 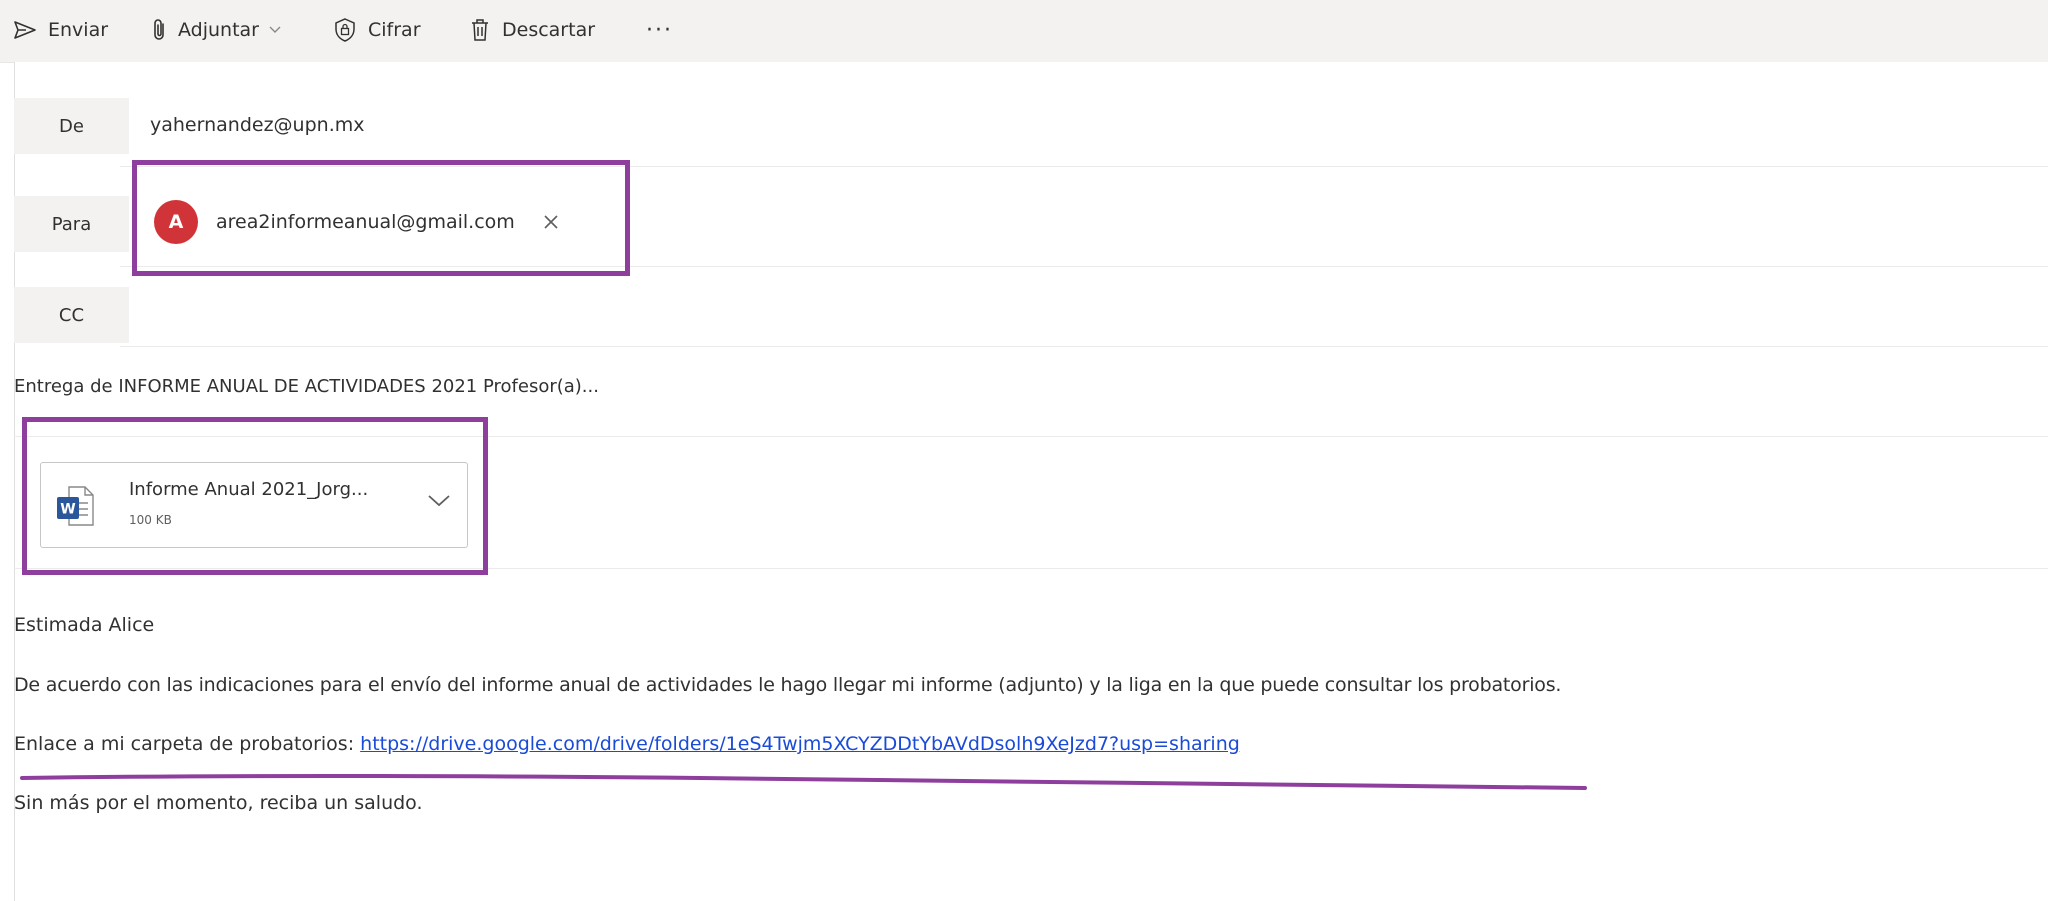 I want to click on recipient-chip: A area2informeanual@gmail.com, so click(x=374, y=222).